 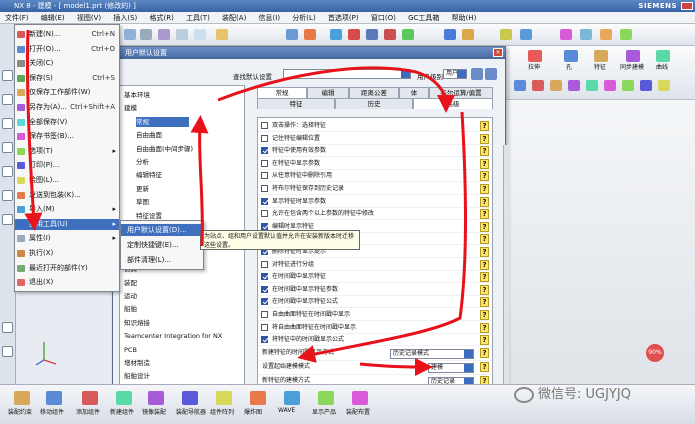 What do you see at coordinates (137, 95) in the screenshot?
I see `tree-node: 基本环境` at bounding box center [137, 95].